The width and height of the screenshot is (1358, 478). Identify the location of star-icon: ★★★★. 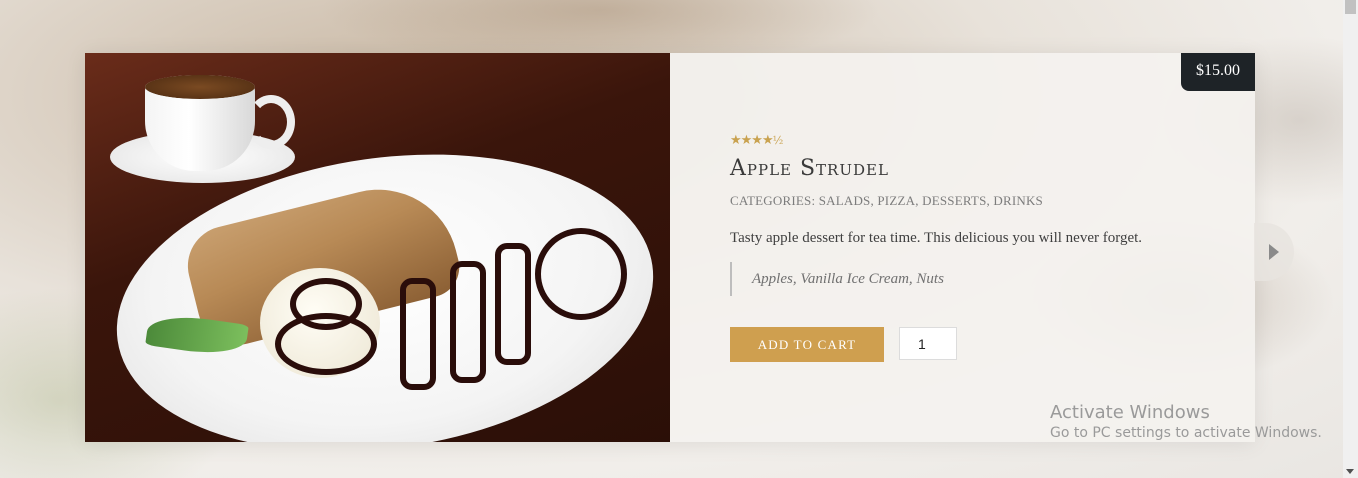
(752, 140).